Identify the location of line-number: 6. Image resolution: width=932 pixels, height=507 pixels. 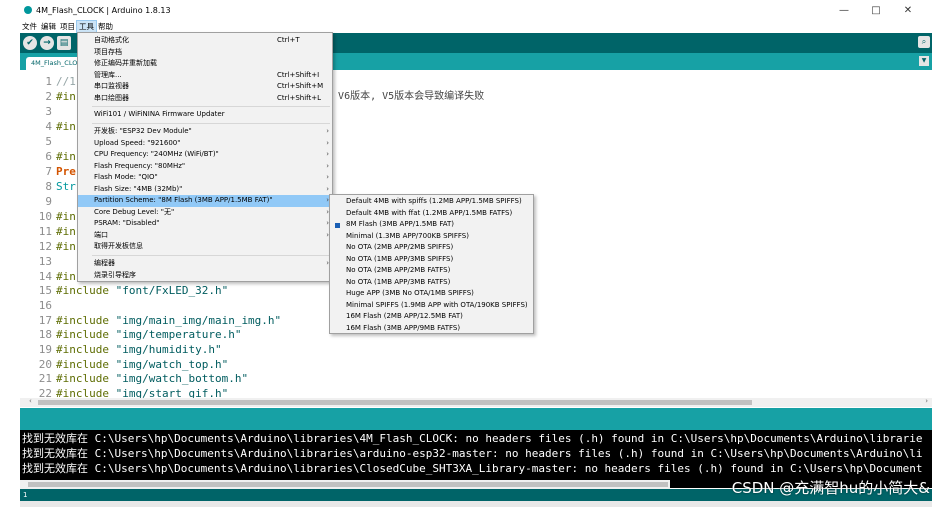
(48, 156).